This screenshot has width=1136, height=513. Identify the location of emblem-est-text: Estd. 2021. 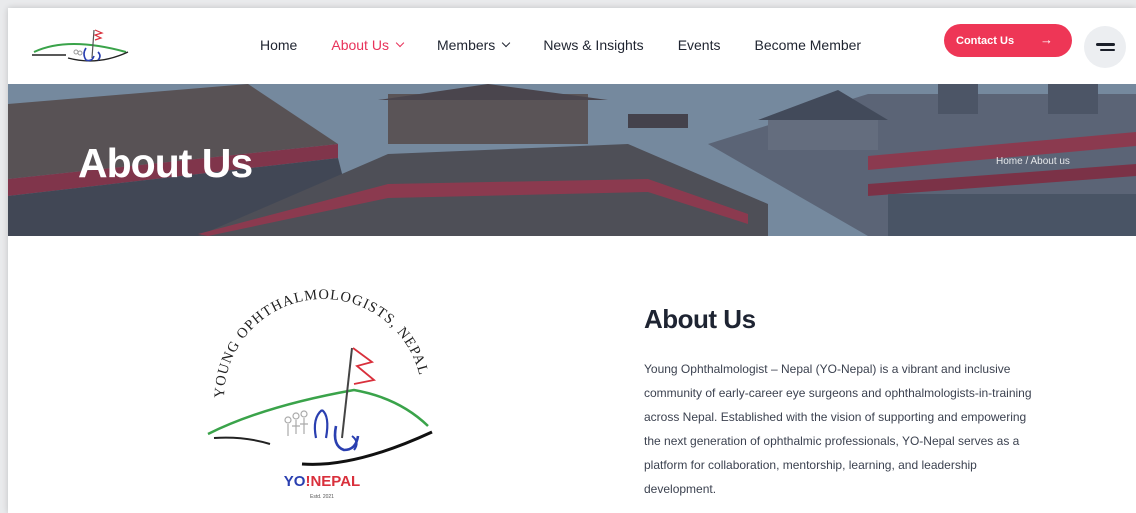
(322, 497).